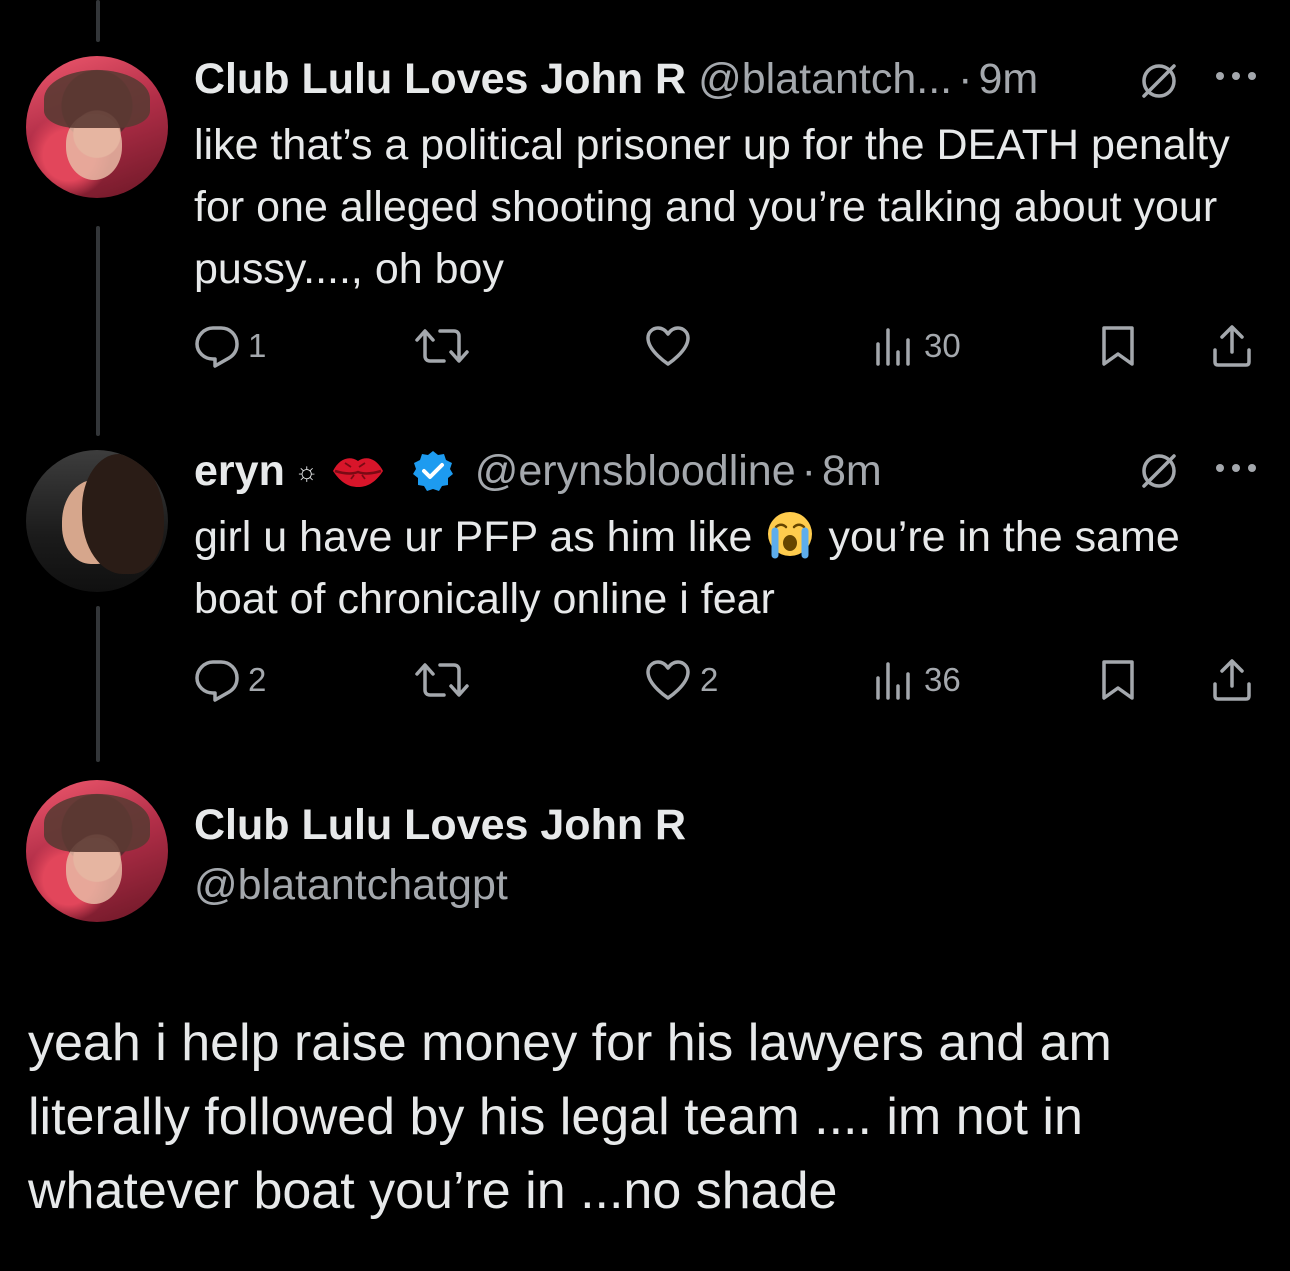 This screenshot has width=1290, height=1271. I want to click on like-button, so click(672, 346).